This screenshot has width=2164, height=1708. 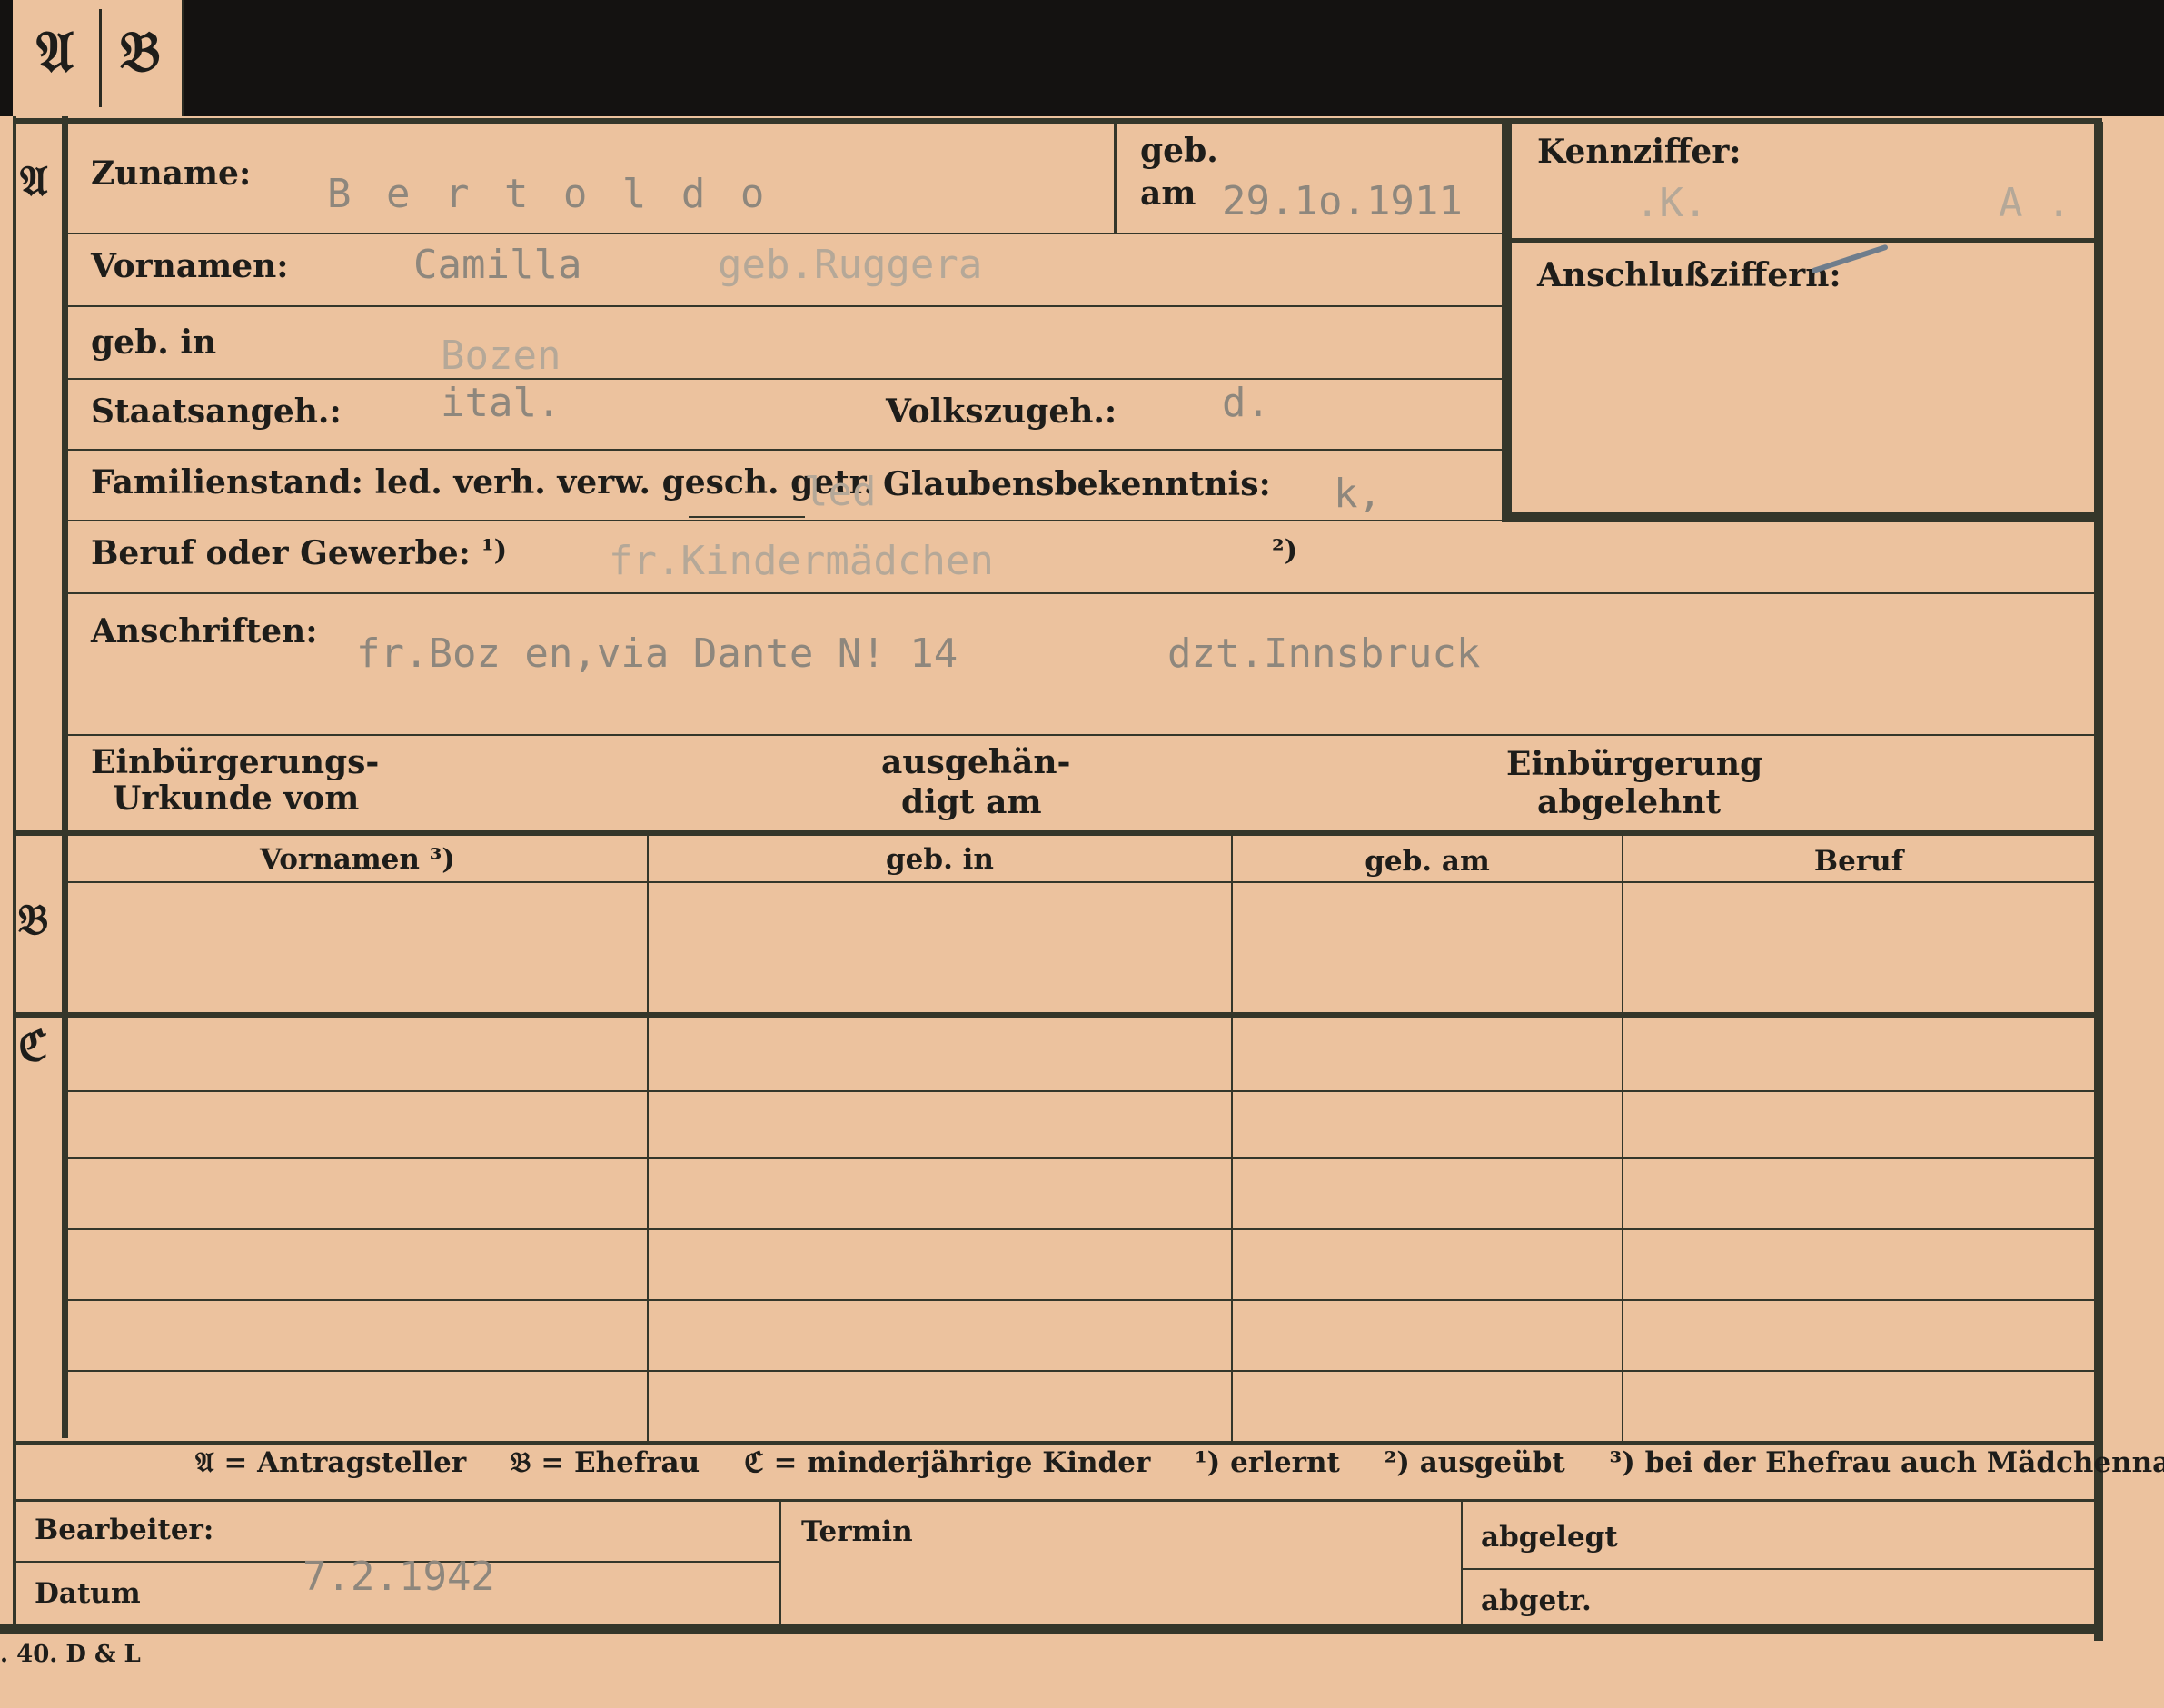 I want to click on familienstand-underline, so click(x=747, y=517).